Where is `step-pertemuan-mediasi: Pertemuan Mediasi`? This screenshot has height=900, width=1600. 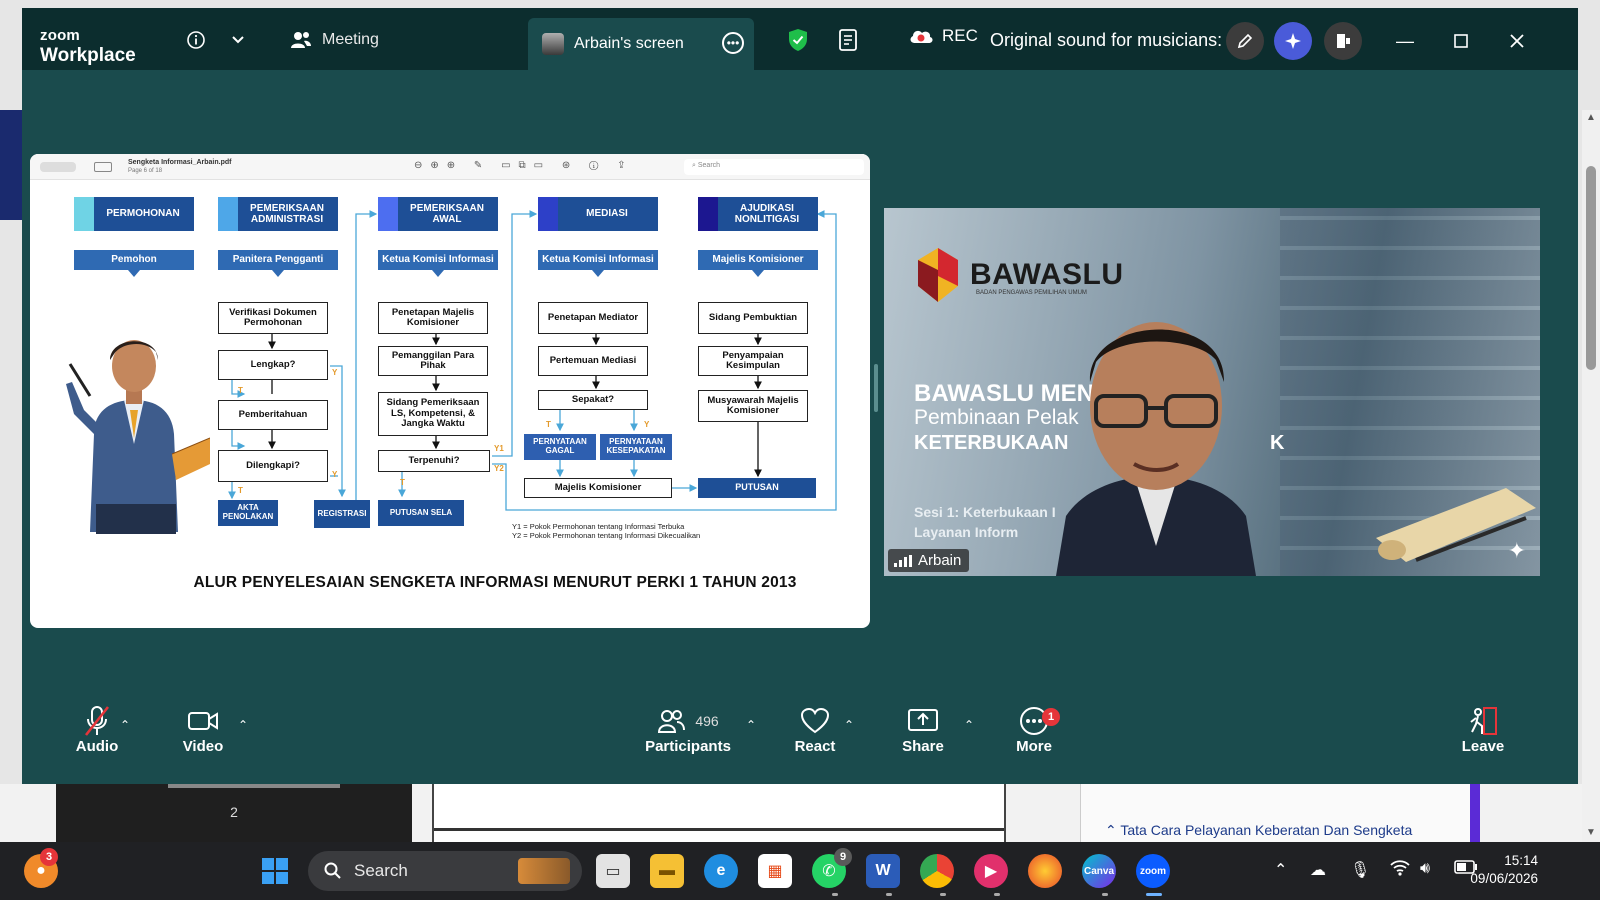
step-pertemuan-mediasi: Pertemuan Mediasi is located at coordinates (593, 361).